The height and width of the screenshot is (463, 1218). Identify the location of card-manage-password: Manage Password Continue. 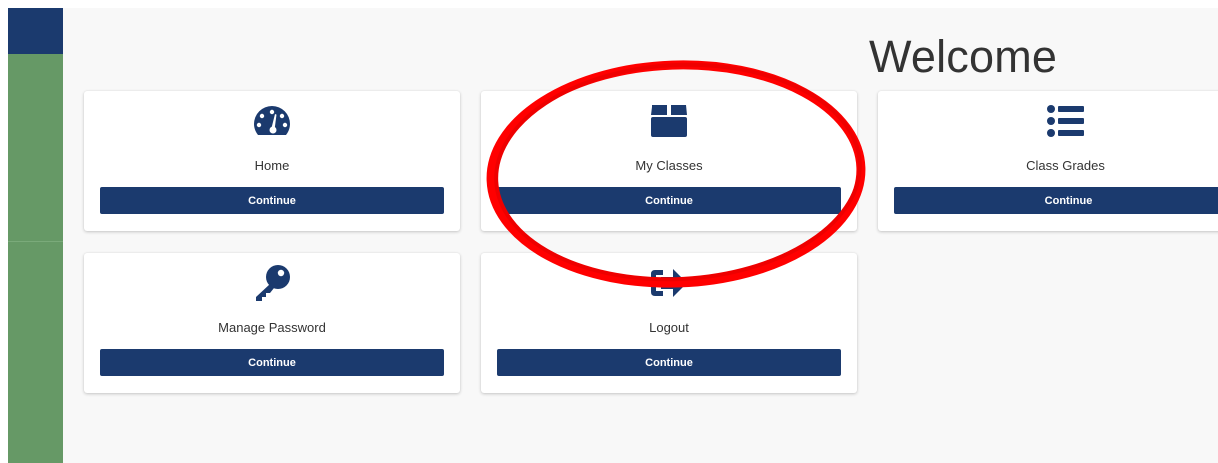
(272, 323).